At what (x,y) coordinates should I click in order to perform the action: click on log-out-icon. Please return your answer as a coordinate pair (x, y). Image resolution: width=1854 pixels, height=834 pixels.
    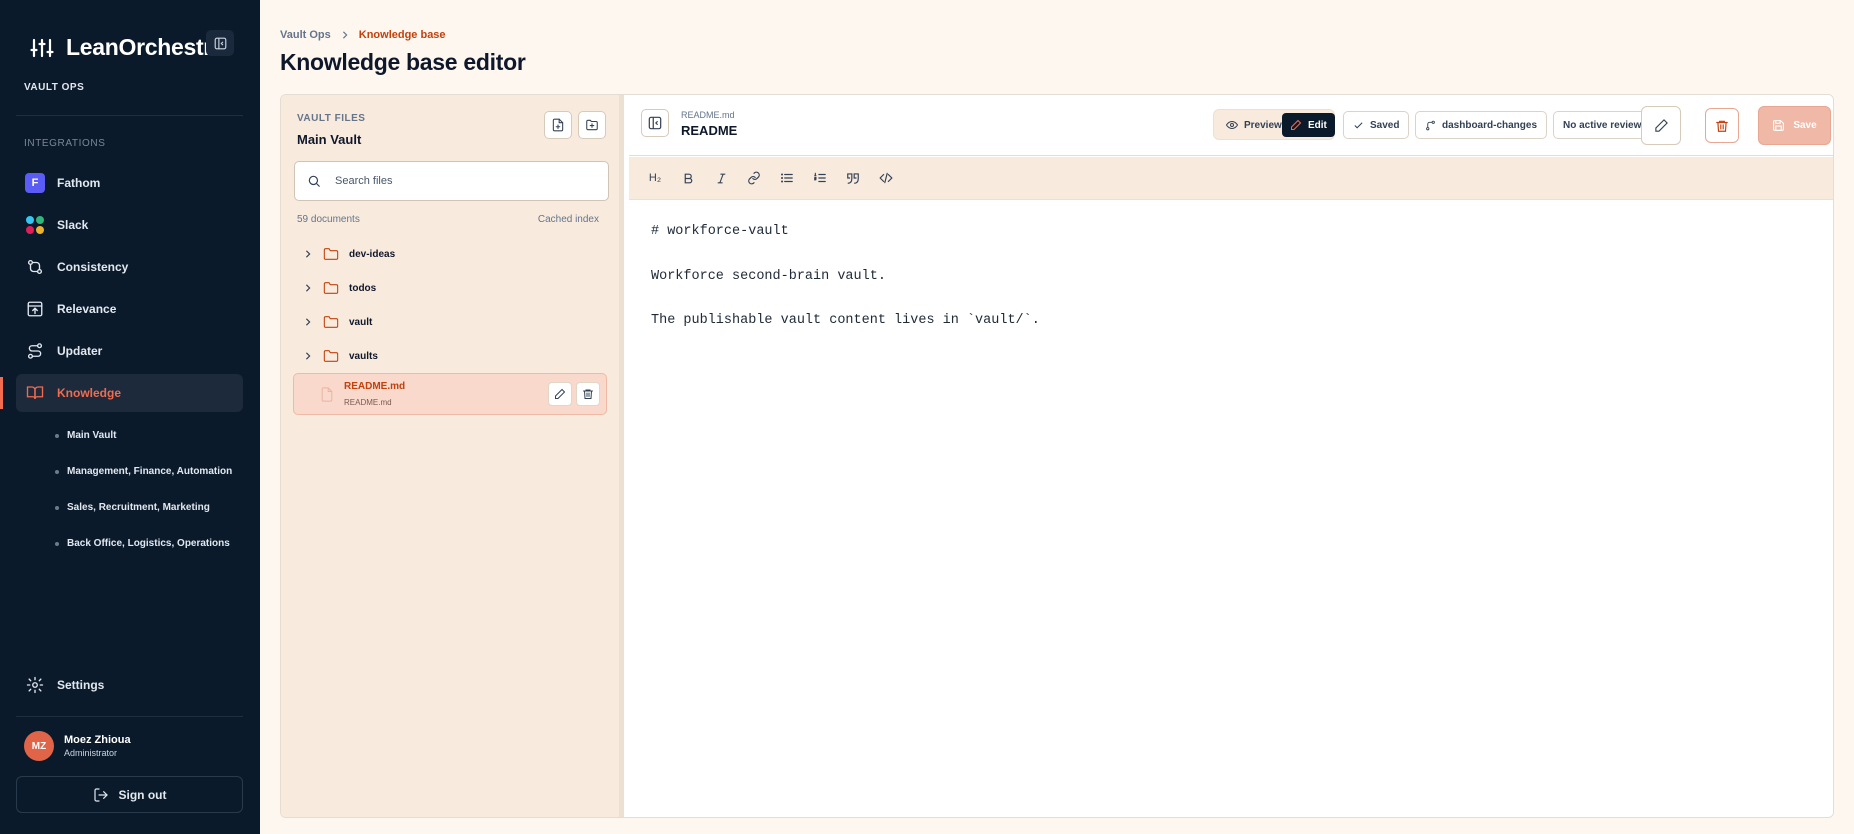
    Looking at the image, I should click on (100, 794).